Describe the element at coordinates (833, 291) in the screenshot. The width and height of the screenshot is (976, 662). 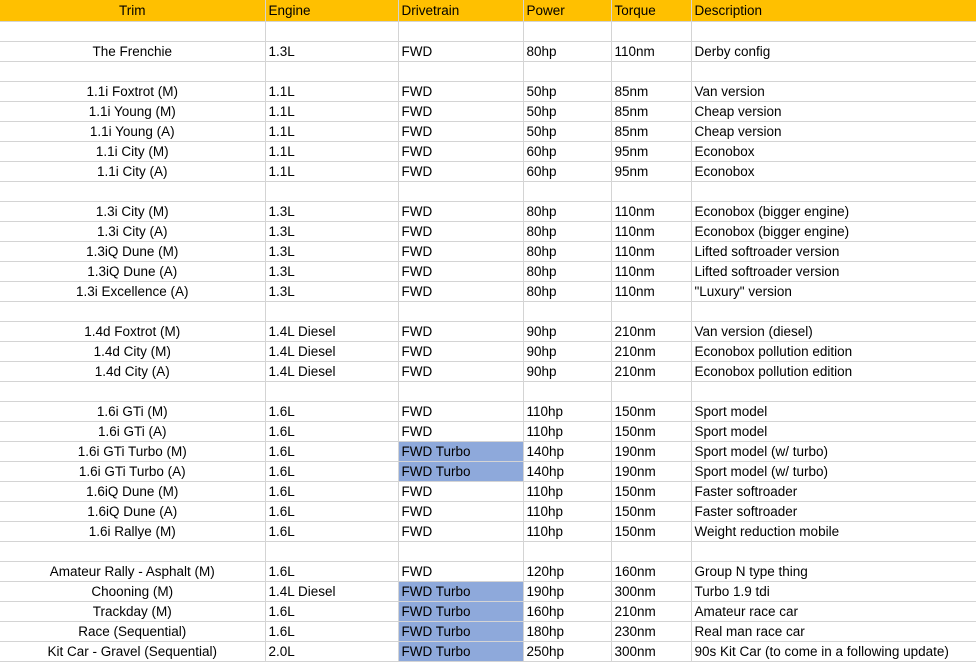
I see `cell-description: "Luxury" version` at that location.